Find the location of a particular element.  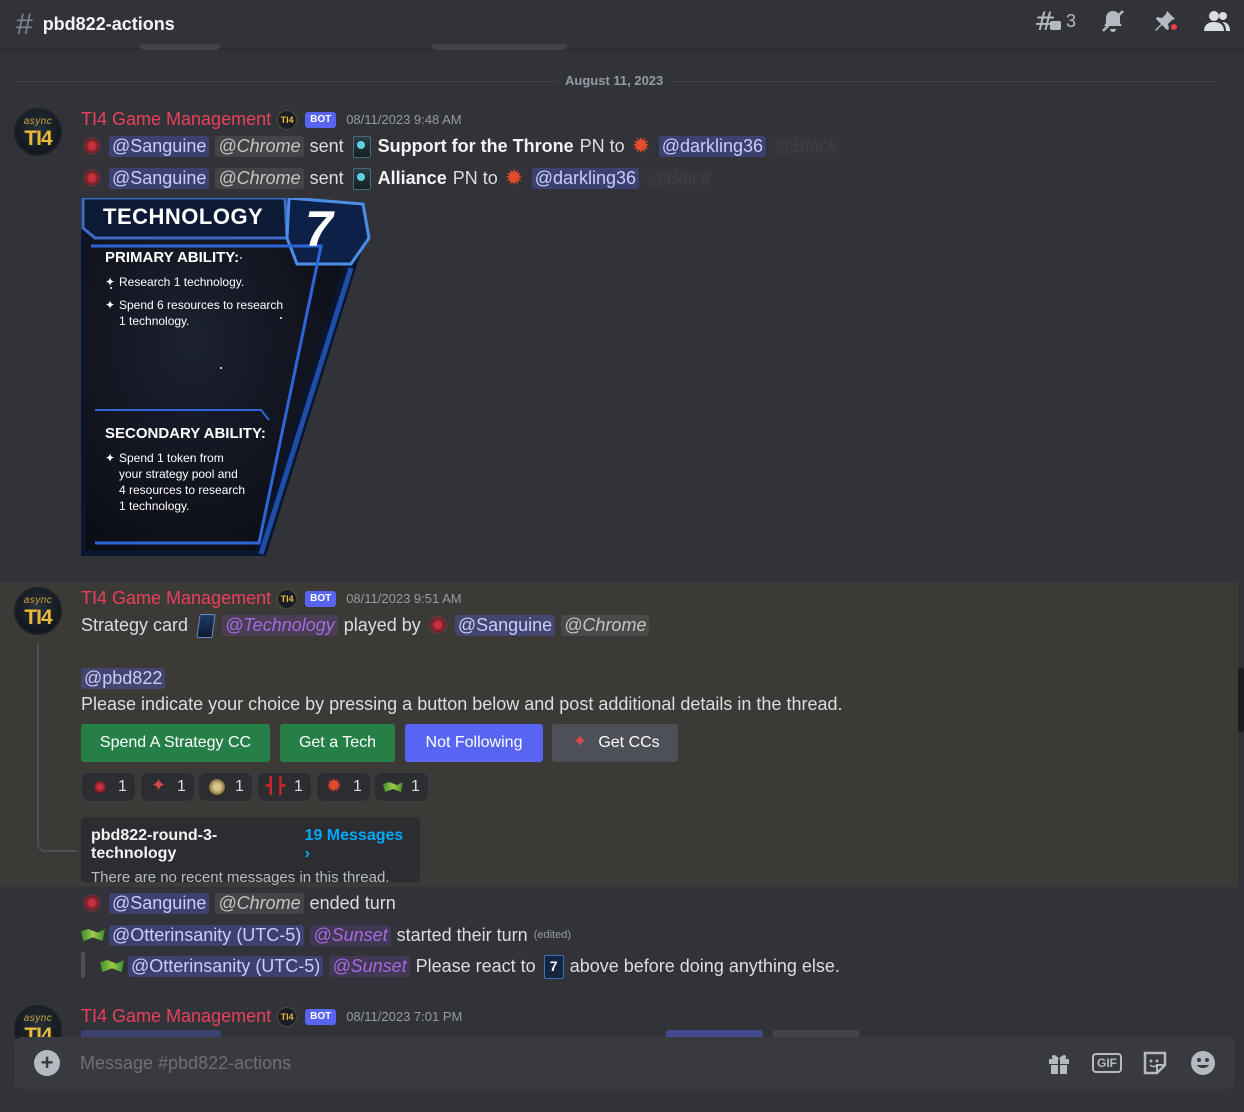

reaction-sanguine: 1 is located at coordinates (108, 787).